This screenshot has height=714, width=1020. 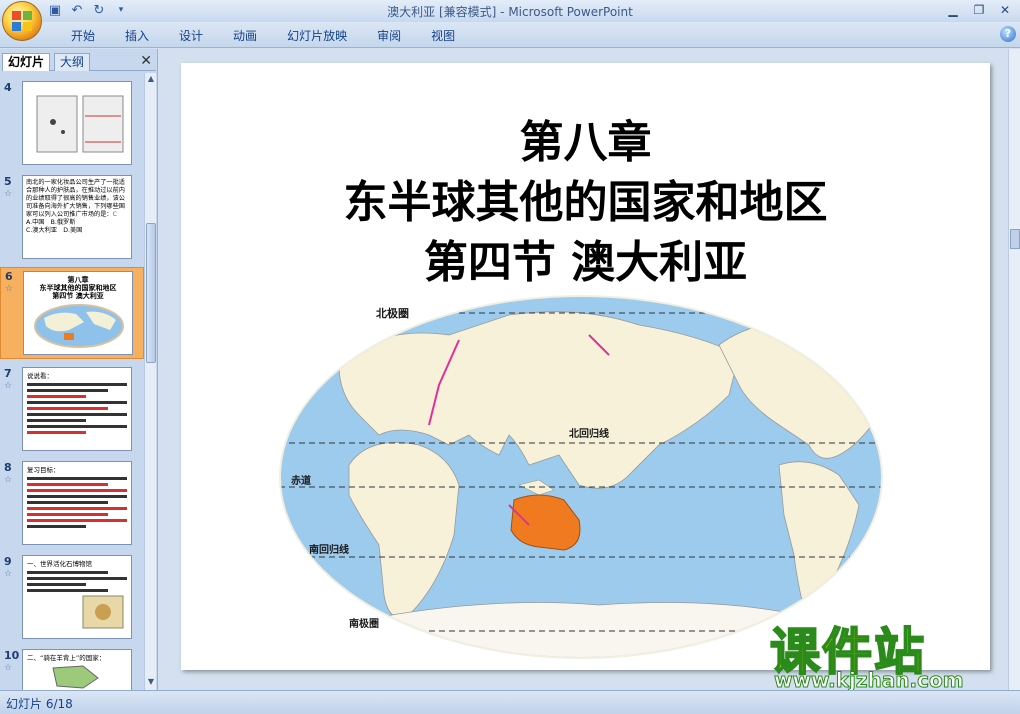 I want to click on slide-thumb-9: 9 ☆ 一、世界活化石博物馆, so click(x=72, y=597).